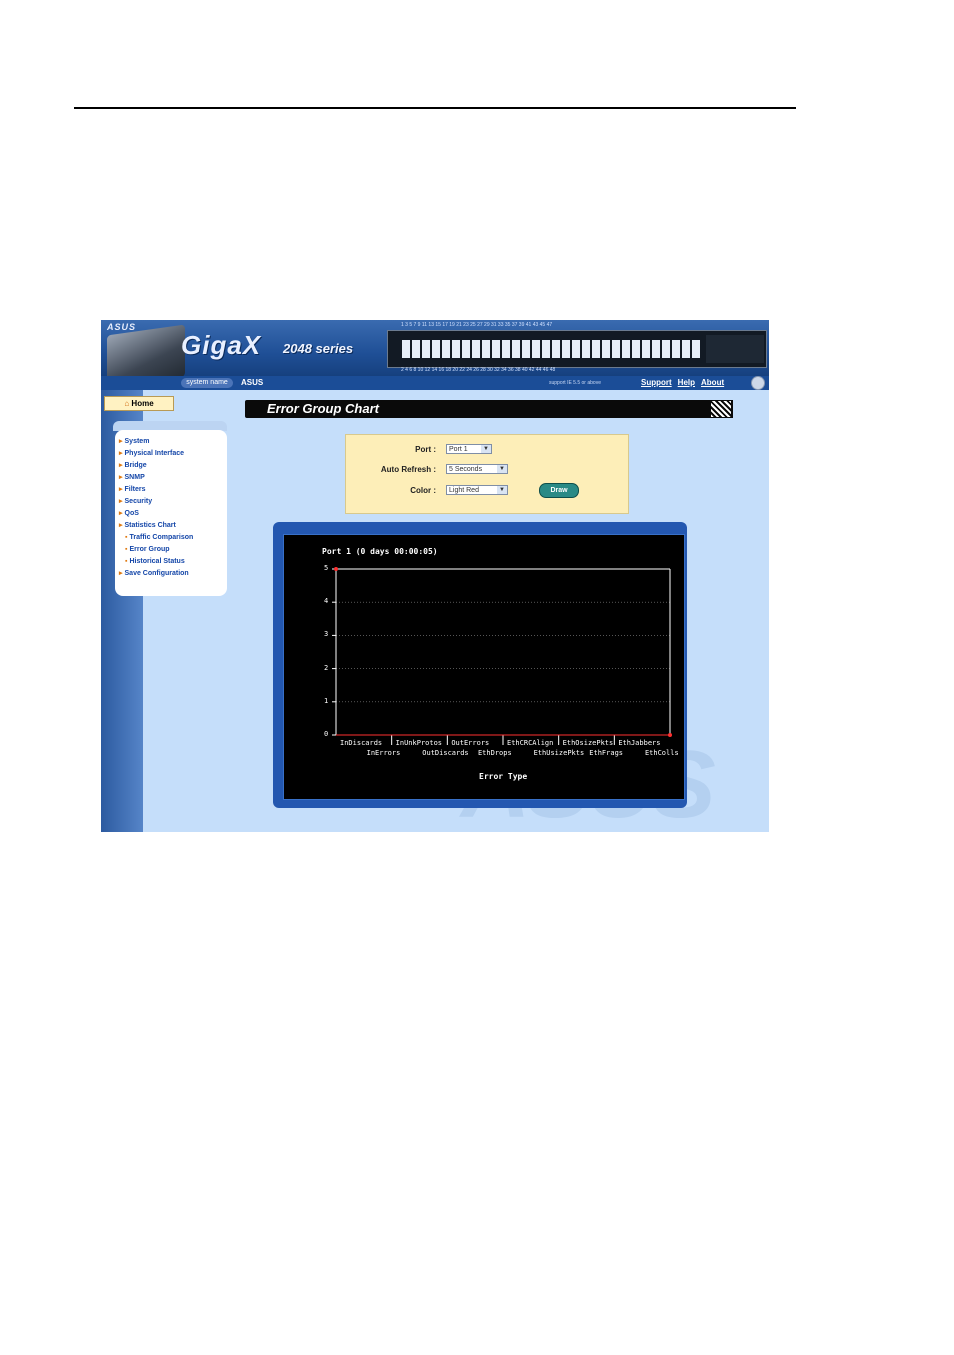 The image size is (954, 1355). Describe the element at coordinates (156, 478) in the screenshot. I see `sidebar-item-snmp: ▸ SNMP` at that location.